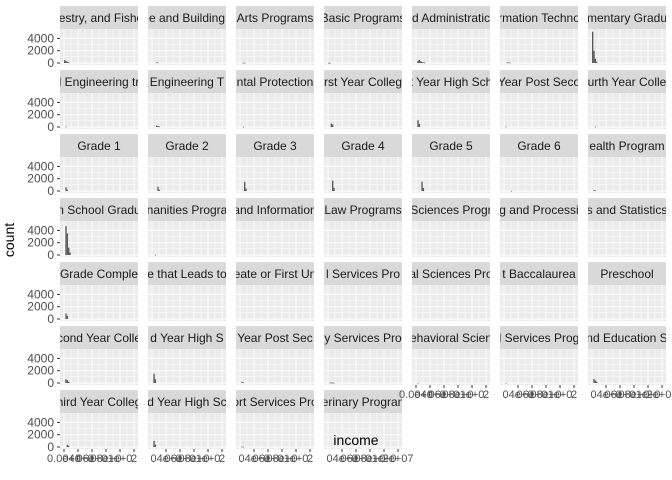 This screenshot has width=672, height=480. I want to click on facet-strip-label: l Engineering tr, so click(99, 82).